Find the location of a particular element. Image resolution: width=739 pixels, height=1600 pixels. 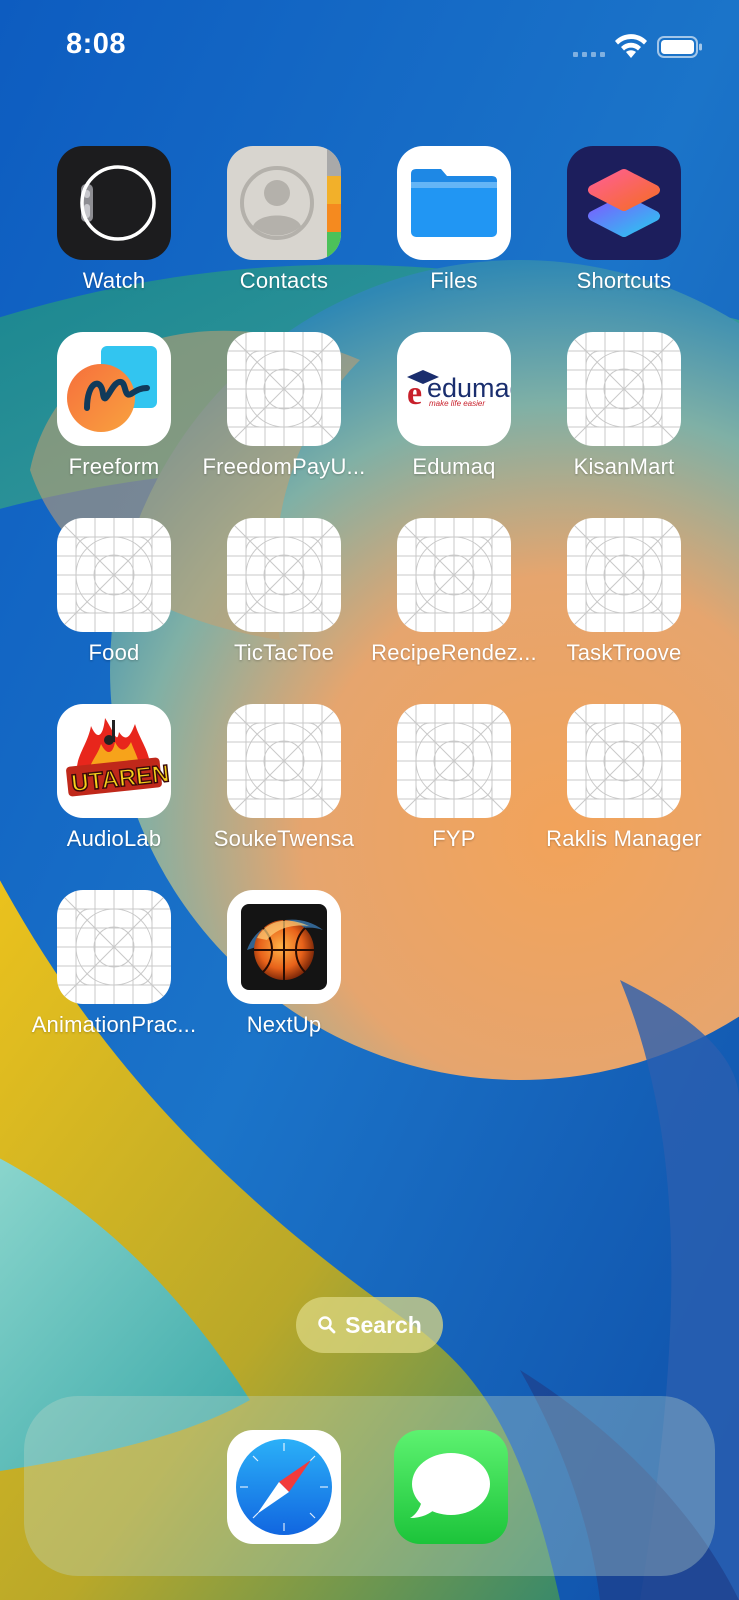

files-folder-icon is located at coordinates (454, 203).